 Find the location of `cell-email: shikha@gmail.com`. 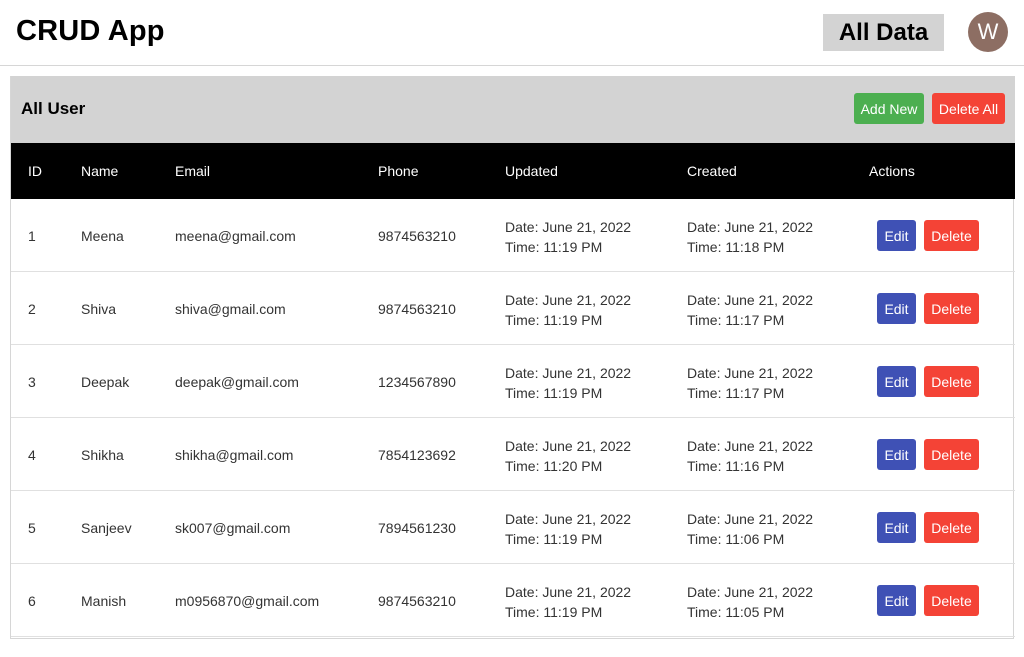

cell-email: shikha@gmail.com is located at coordinates (234, 455).